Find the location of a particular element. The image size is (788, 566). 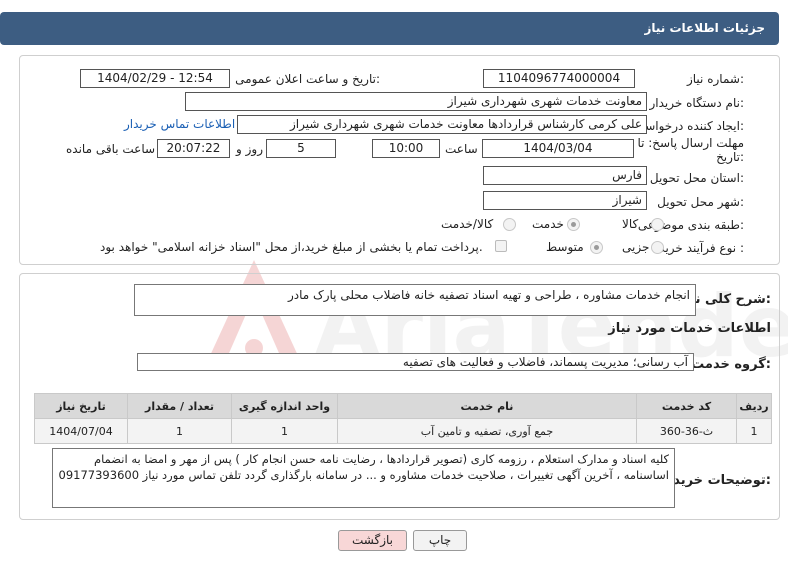

category-option-service: خدمت is located at coordinates (548, 224).